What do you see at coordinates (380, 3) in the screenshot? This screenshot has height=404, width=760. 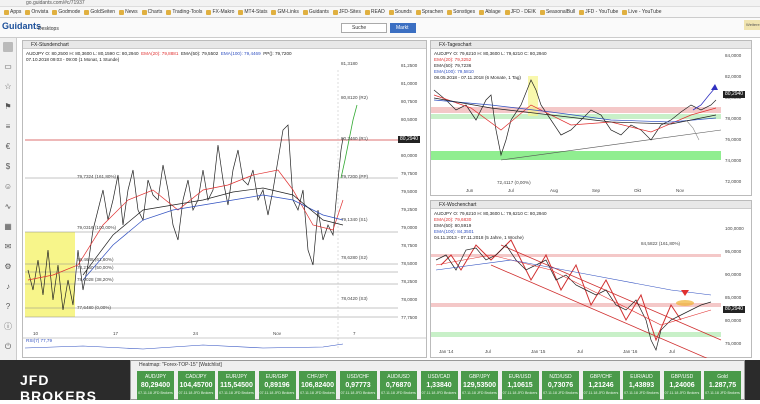 I see `address-bar: go.guidants.com/#c/71937` at bounding box center [380, 3].